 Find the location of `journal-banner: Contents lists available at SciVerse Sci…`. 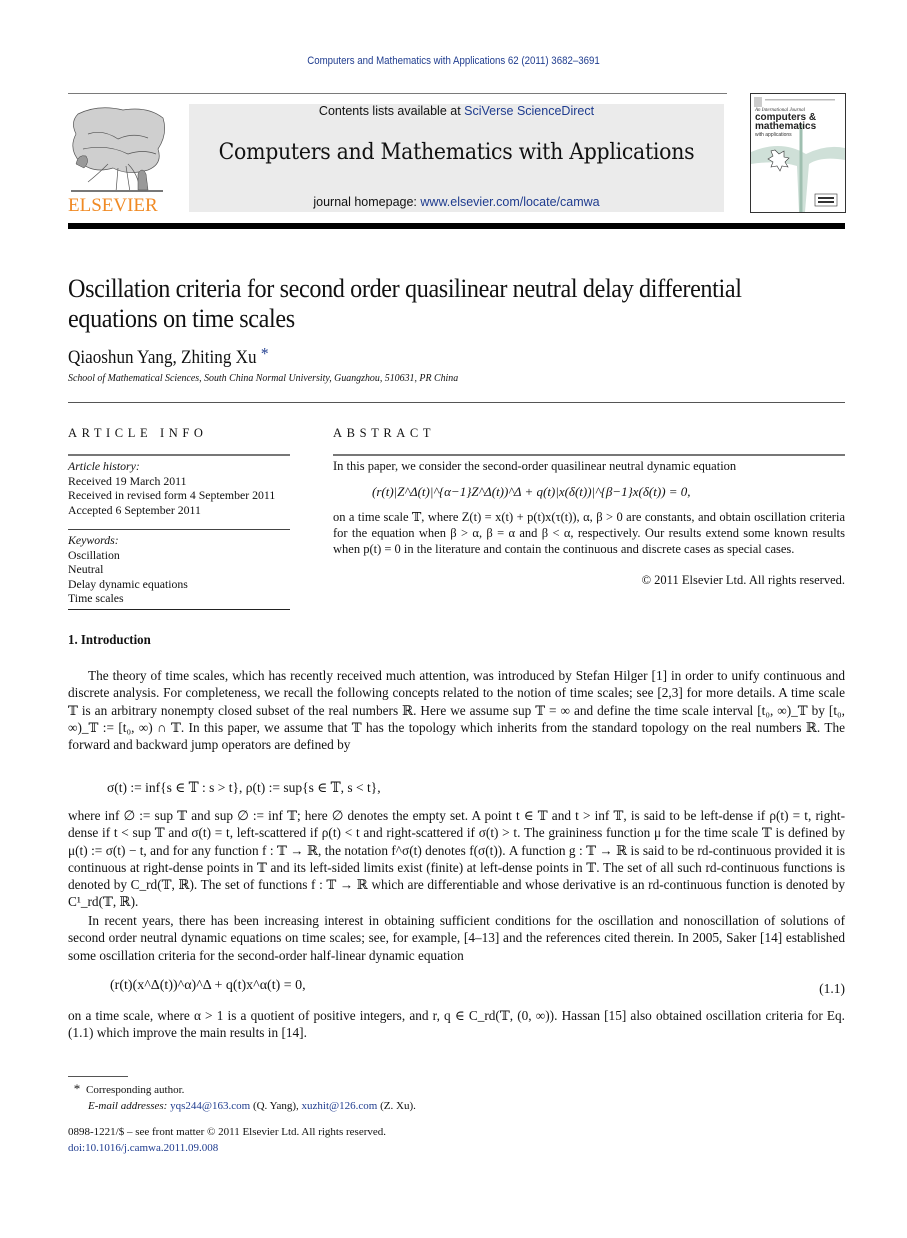

journal-banner: Contents lists available at SciVerse Sci… is located at coordinates (456, 158).